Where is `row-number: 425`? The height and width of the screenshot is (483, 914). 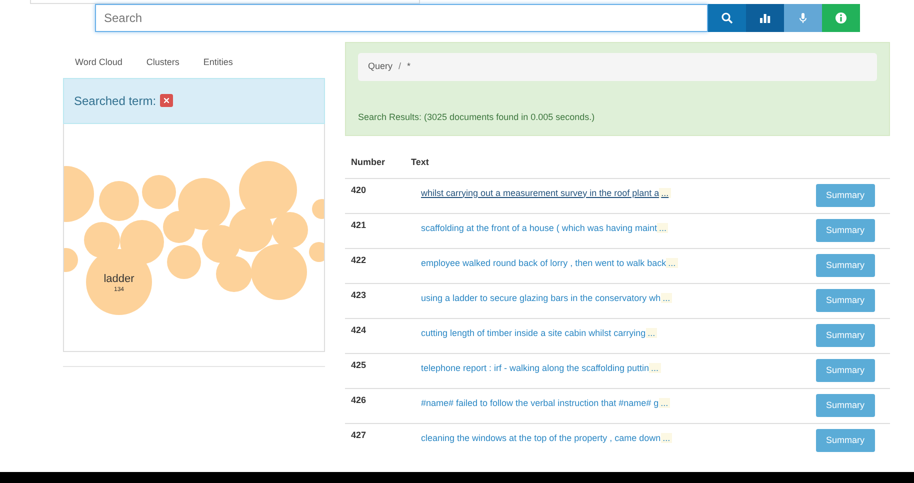
row-number: 425 is located at coordinates (375, 370).